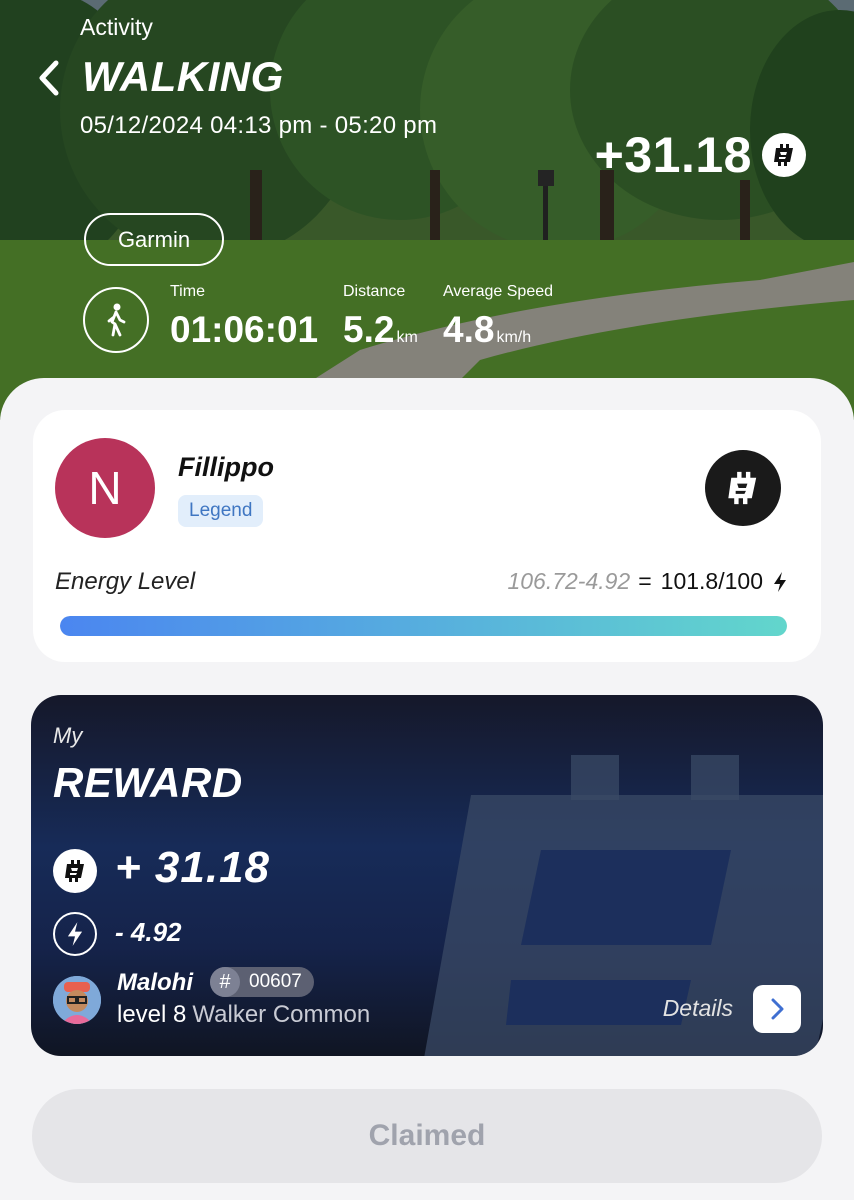  I want to click on stat-distance-label: Distance, so click(374, 291).